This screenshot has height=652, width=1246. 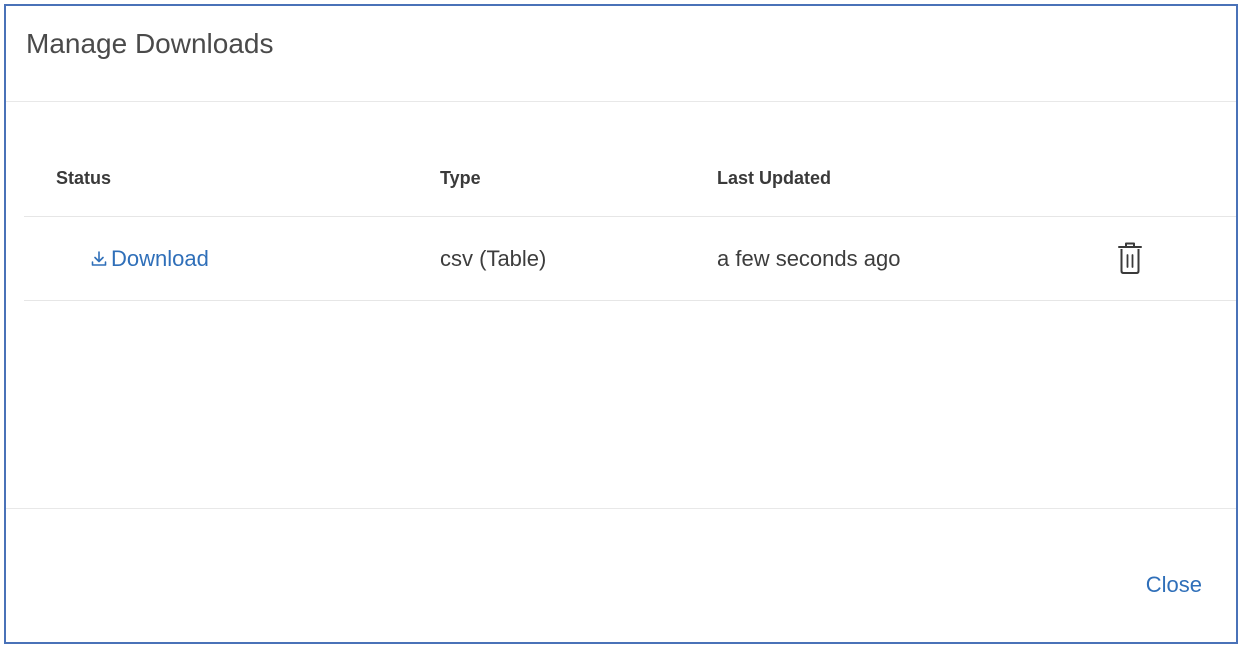 I want to click on trash-icon, so click(x=1130, y=258).